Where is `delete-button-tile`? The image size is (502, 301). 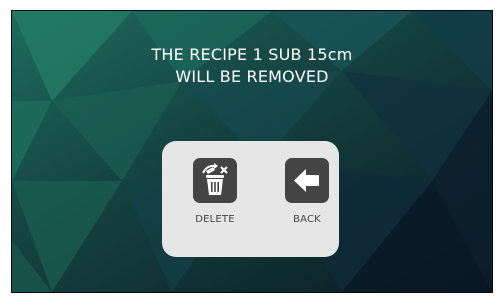
delete-button-tile is located at coordinates (215, 180).